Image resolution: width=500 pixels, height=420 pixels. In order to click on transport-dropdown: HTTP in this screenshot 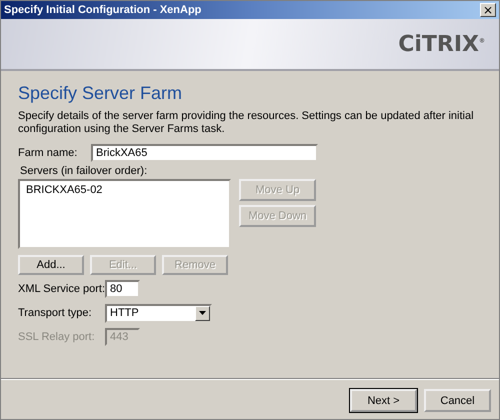, I will do `click(158, 313)`.